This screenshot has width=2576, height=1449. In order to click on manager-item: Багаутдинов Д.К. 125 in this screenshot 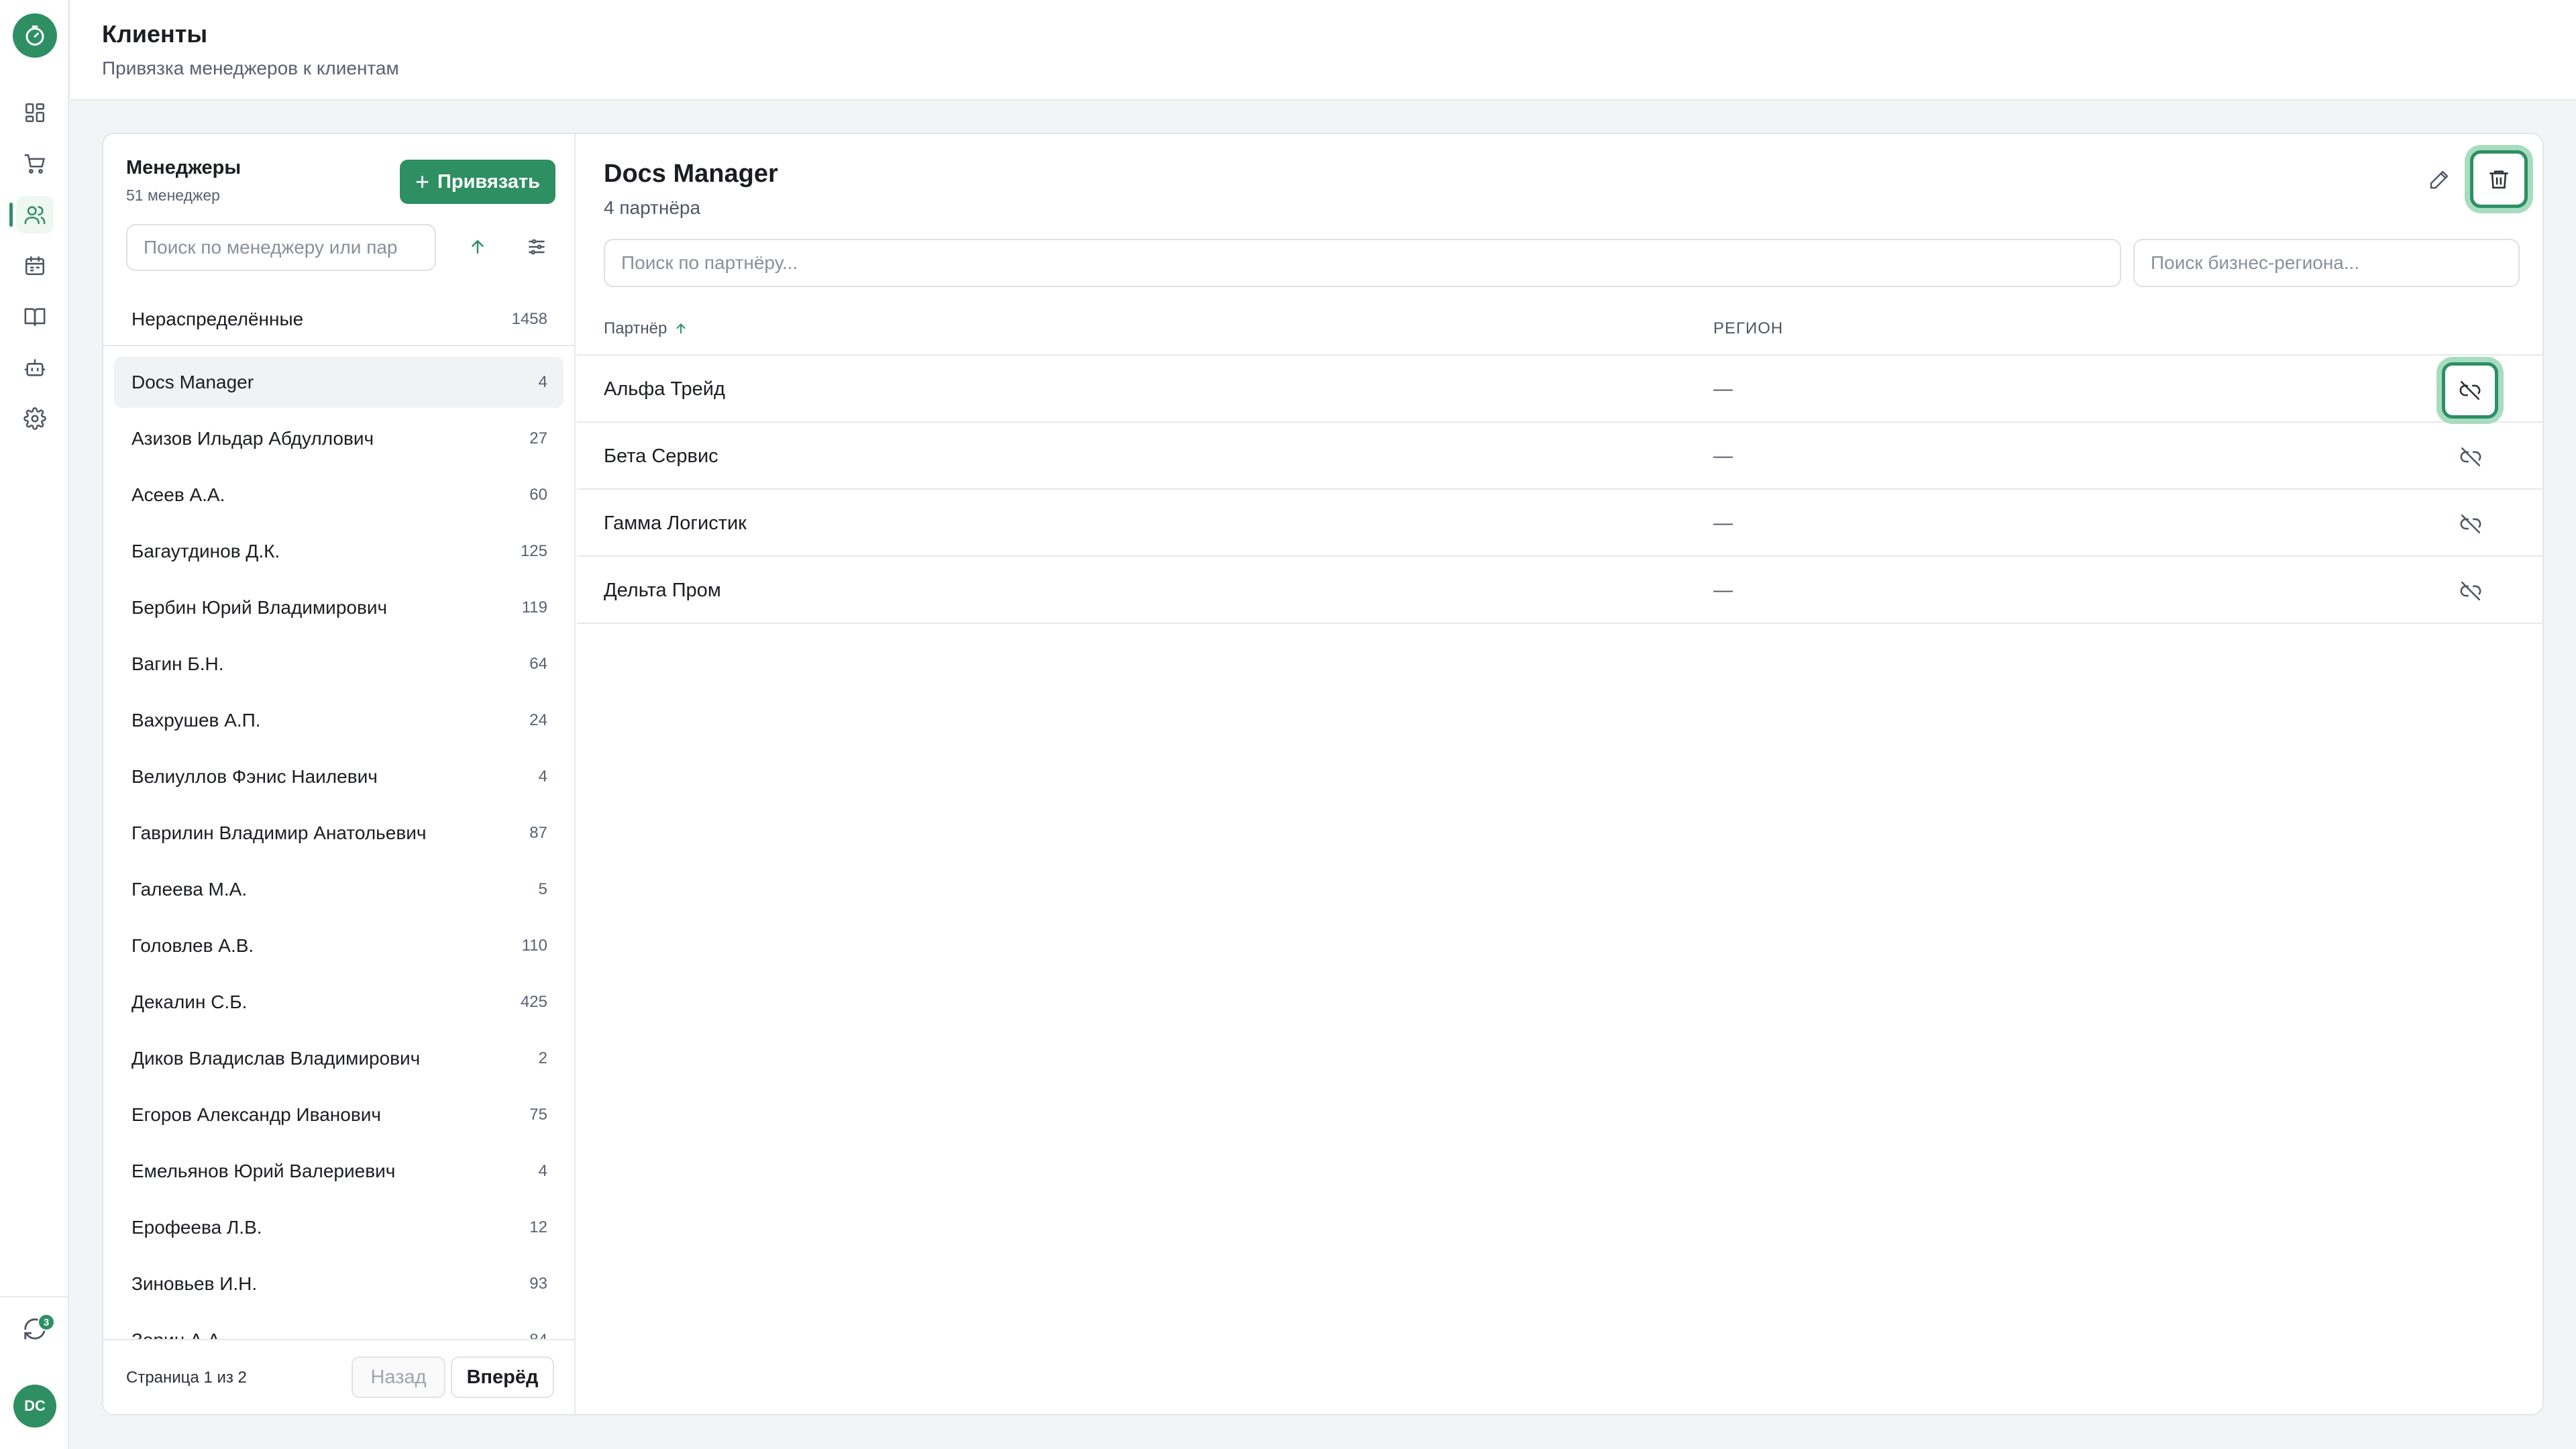, I will do `click(339, 551)`.